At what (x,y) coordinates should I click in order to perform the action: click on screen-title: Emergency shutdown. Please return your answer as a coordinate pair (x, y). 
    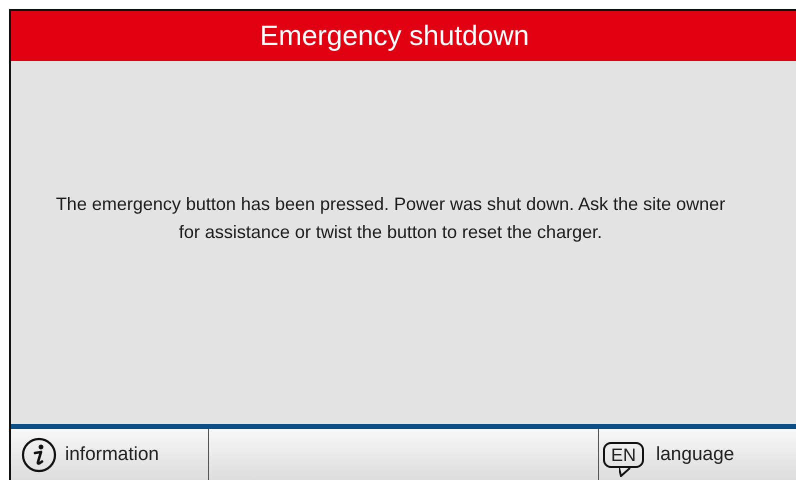
    Looking at the image, I should click on (395, 36).